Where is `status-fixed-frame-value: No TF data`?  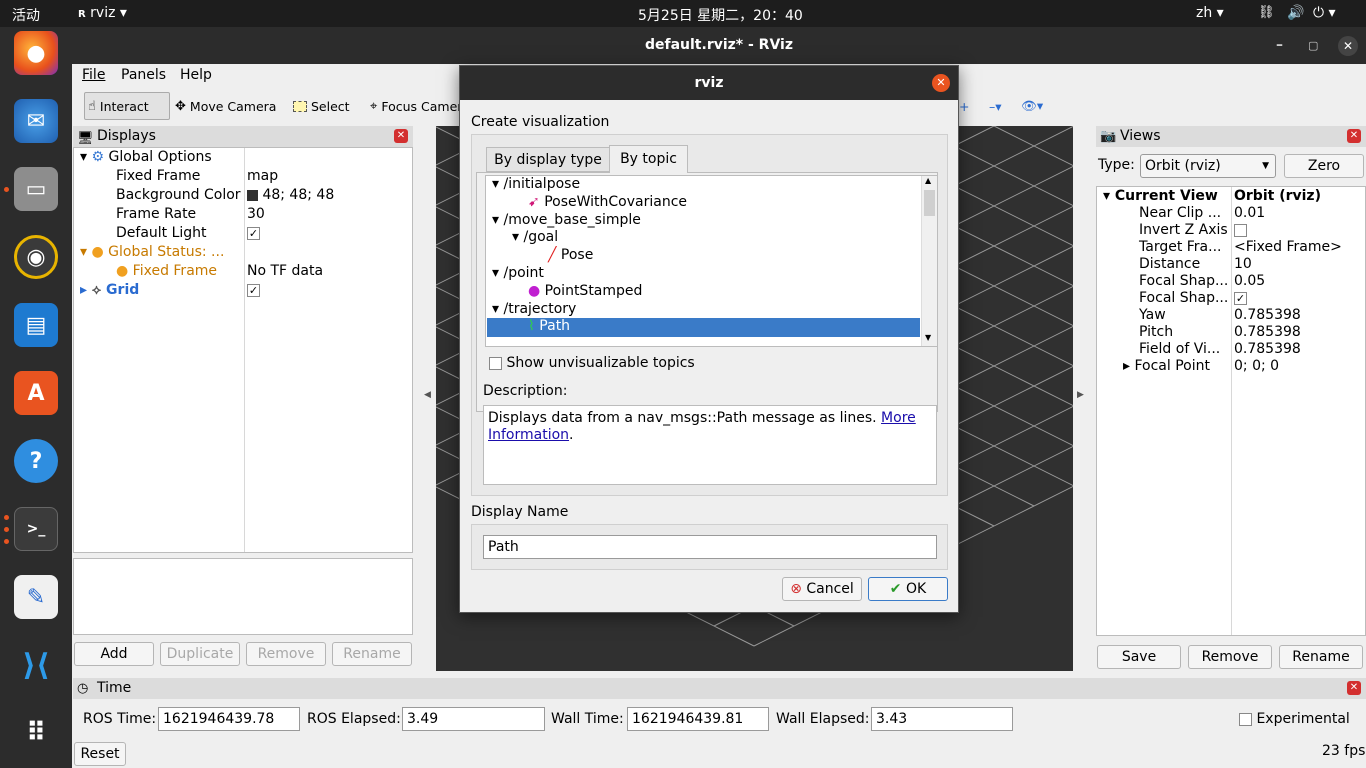
status-fixed-frame-value: No TF data is located at coordinates (285, 271).